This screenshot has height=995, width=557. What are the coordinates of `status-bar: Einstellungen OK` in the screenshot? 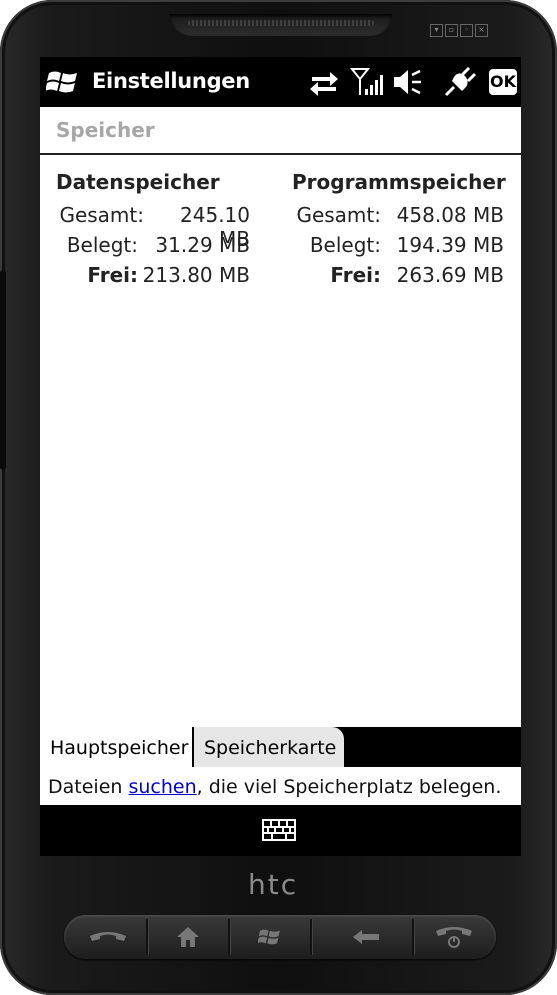 It's located at (280, 82).